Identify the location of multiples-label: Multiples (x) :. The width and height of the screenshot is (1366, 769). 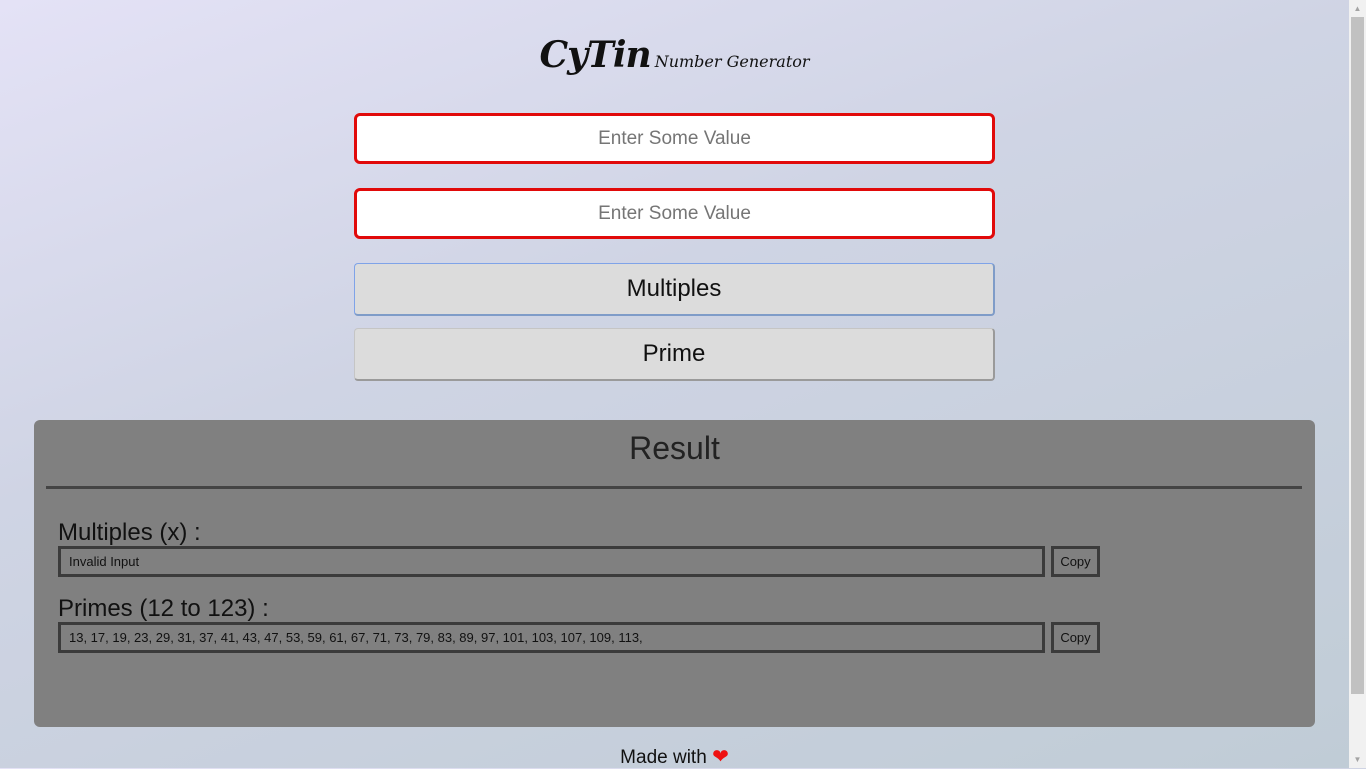
(129, 532).